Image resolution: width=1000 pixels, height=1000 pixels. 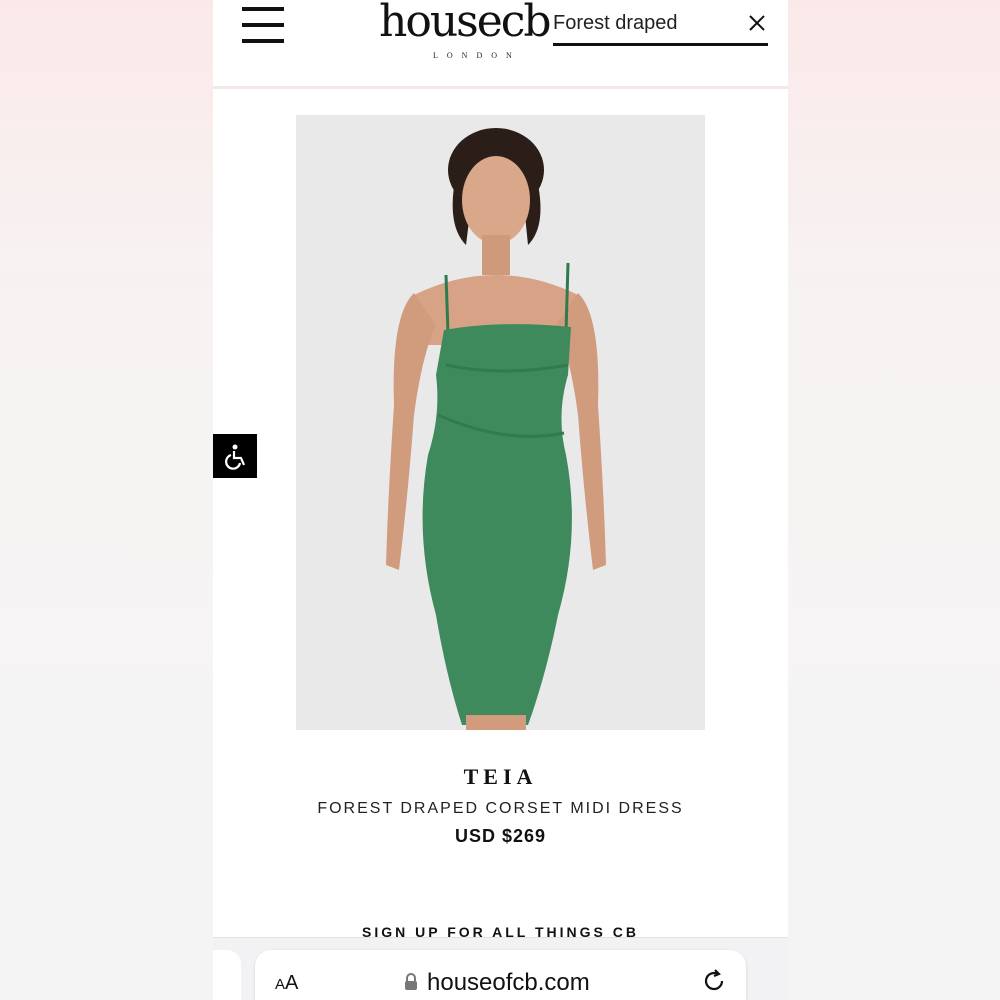 I want to click on browser-toolbar: AA houseofcb.com, so click(x=500, y=968).